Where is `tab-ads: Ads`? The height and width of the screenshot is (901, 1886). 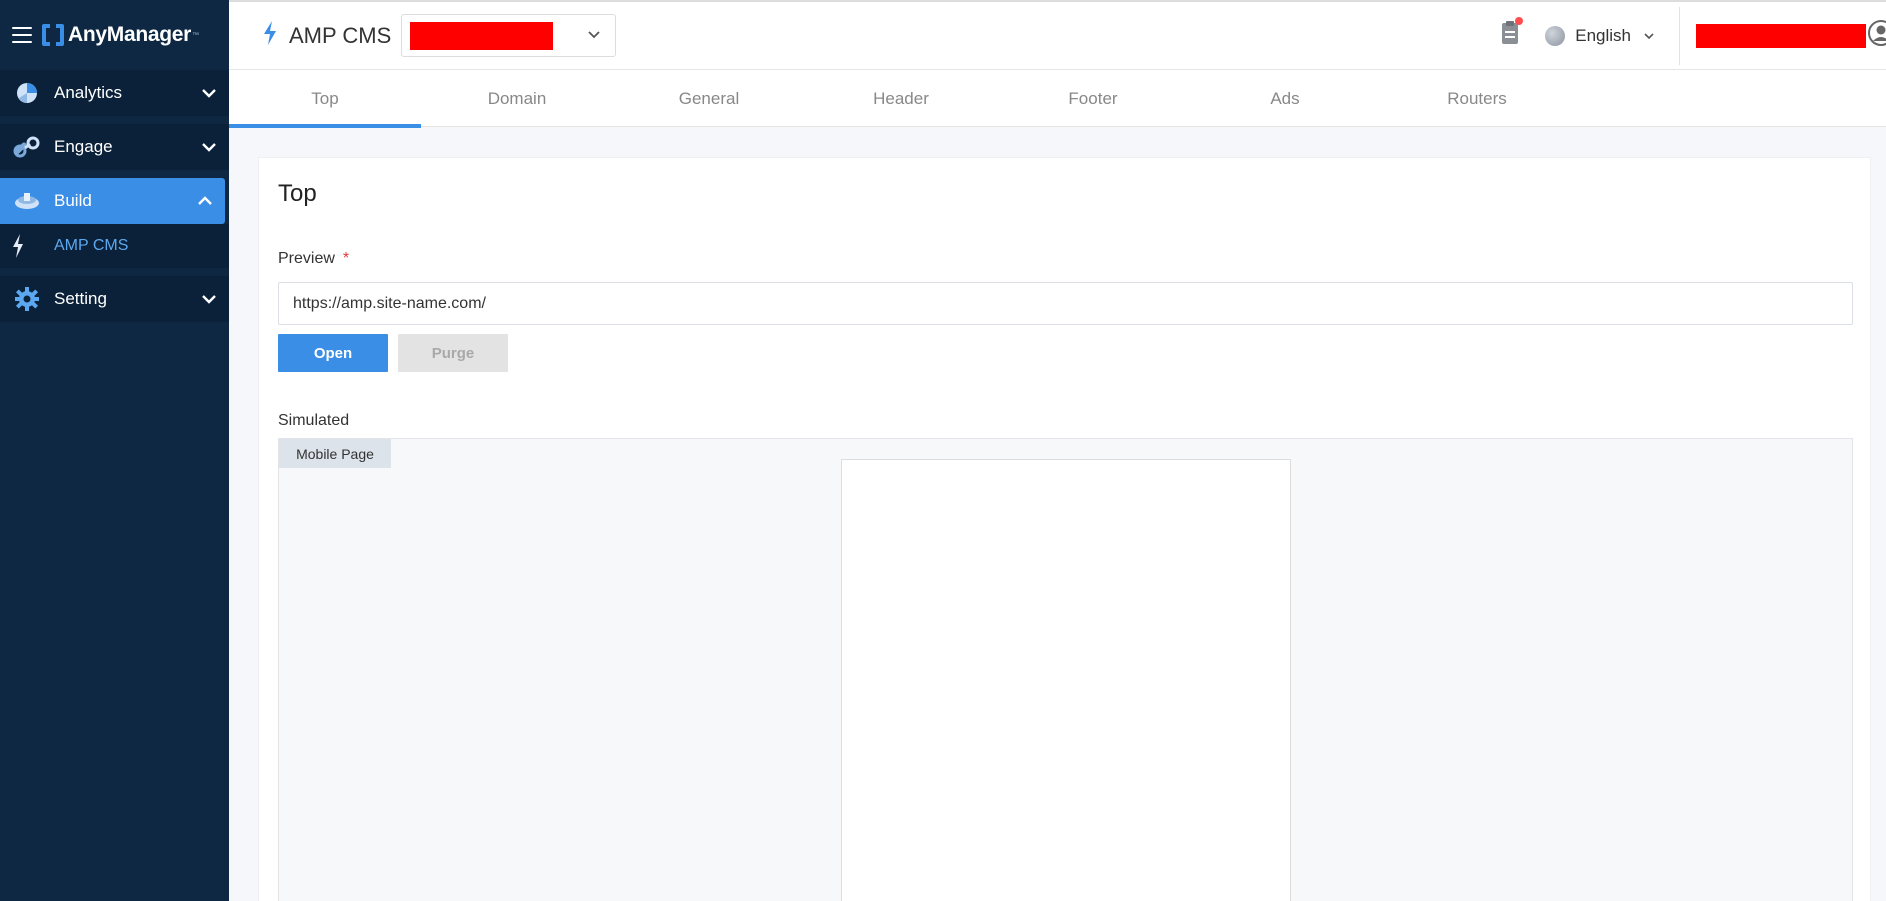 tab-ads: Ads is located at coordinates (1285, 98).